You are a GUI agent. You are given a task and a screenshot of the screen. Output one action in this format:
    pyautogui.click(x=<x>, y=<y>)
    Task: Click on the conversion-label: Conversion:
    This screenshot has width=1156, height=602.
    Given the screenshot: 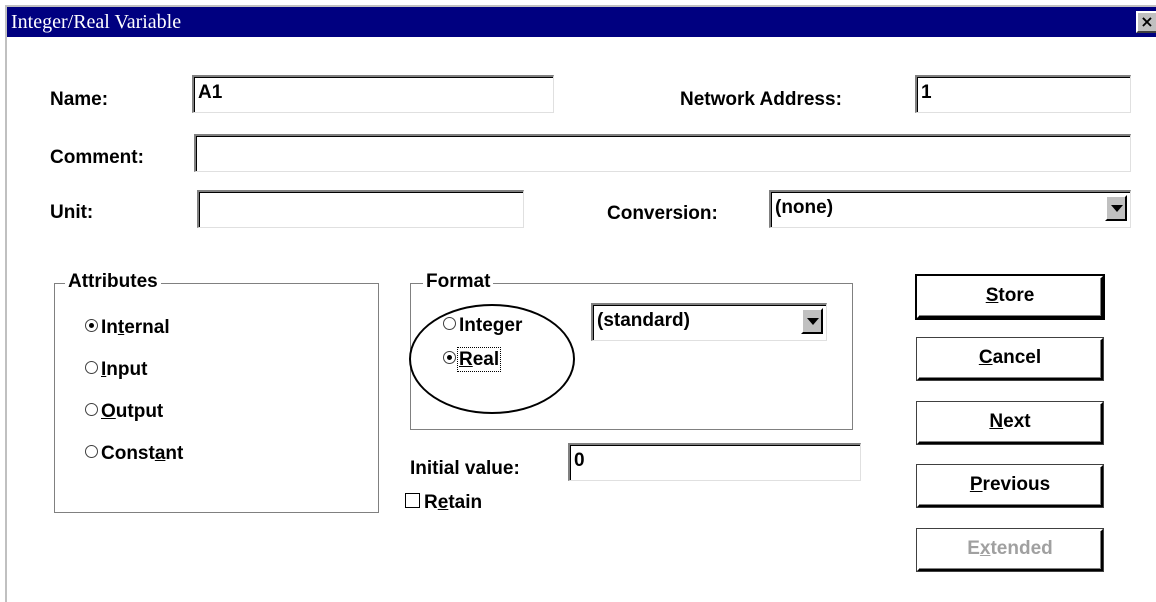 What is the action you would take?
    pyautogui.click(x=662, y=213)
    